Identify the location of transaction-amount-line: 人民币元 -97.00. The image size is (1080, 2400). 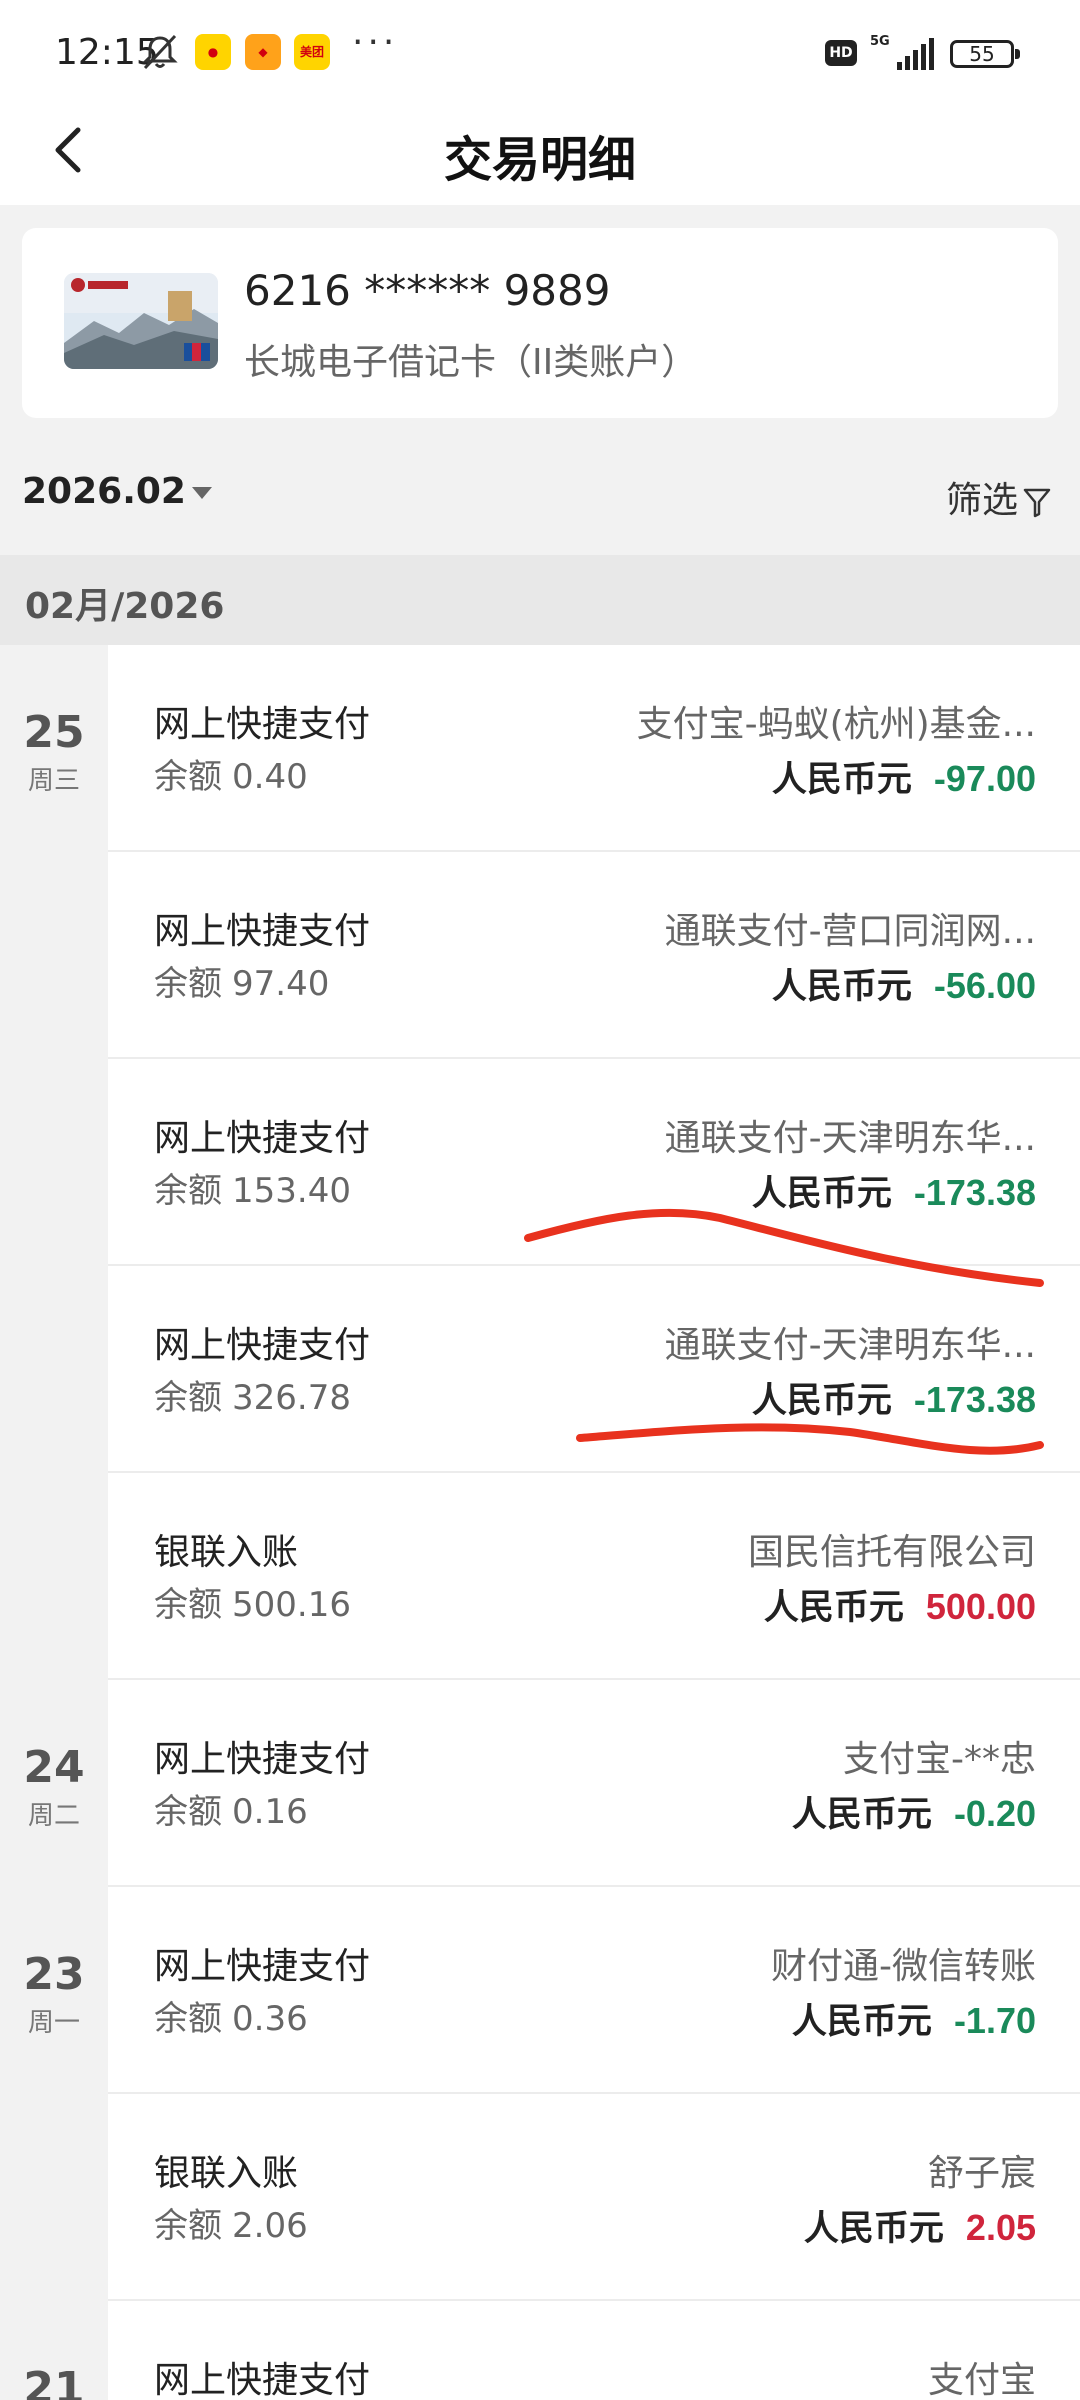
(904, 776).